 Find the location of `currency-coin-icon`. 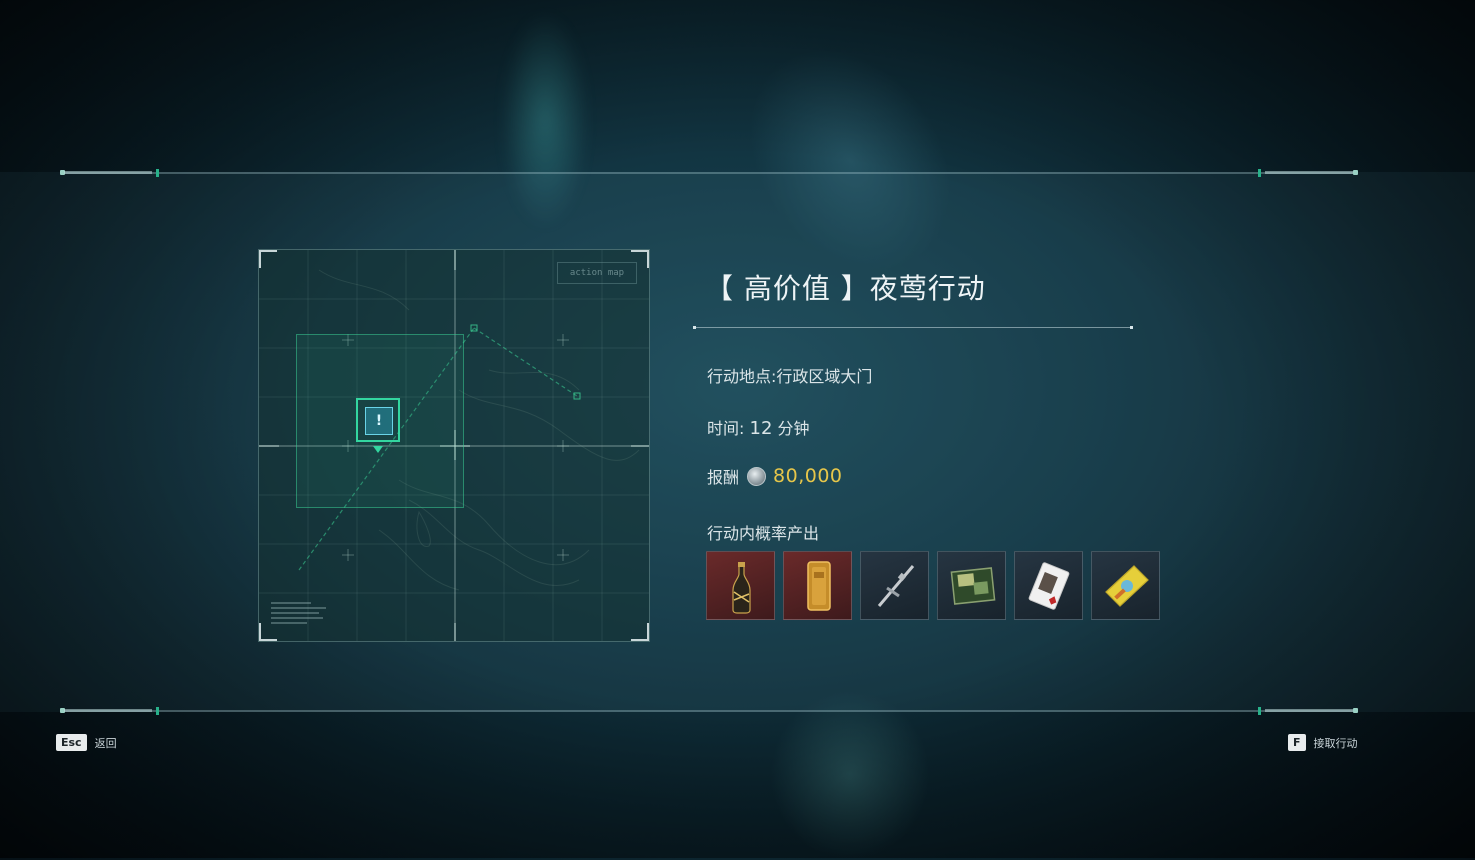

currency-coin-icon is located at coordinates (757, 476).